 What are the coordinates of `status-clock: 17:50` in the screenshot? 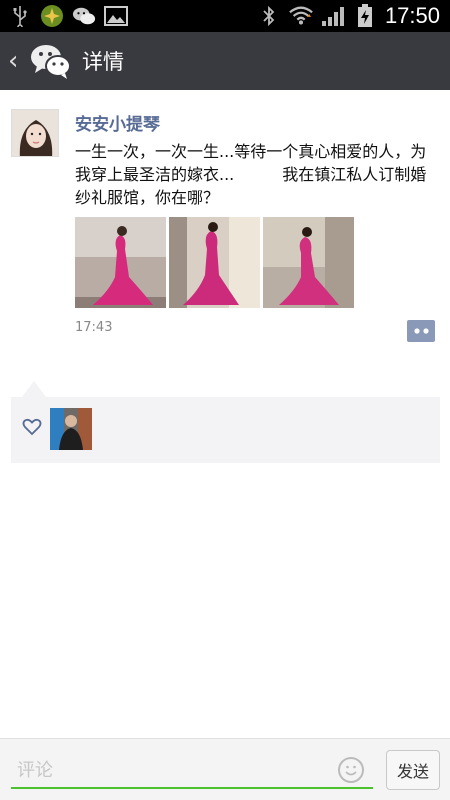 It's located at (412, 15).